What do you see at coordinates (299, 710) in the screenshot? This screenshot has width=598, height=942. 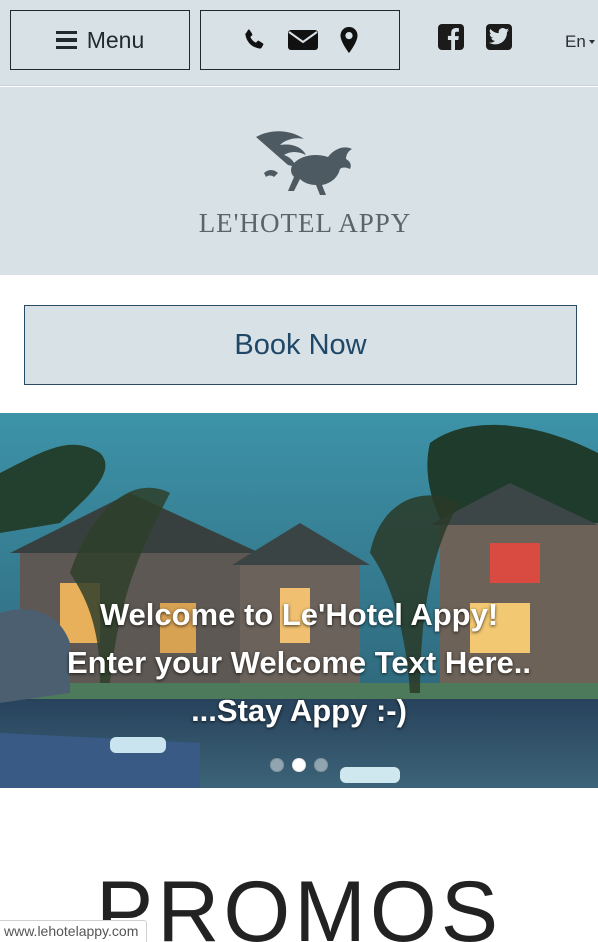 I see `hero-line-3: ...Stay Appy :-)` at bounding box center [299, 710].